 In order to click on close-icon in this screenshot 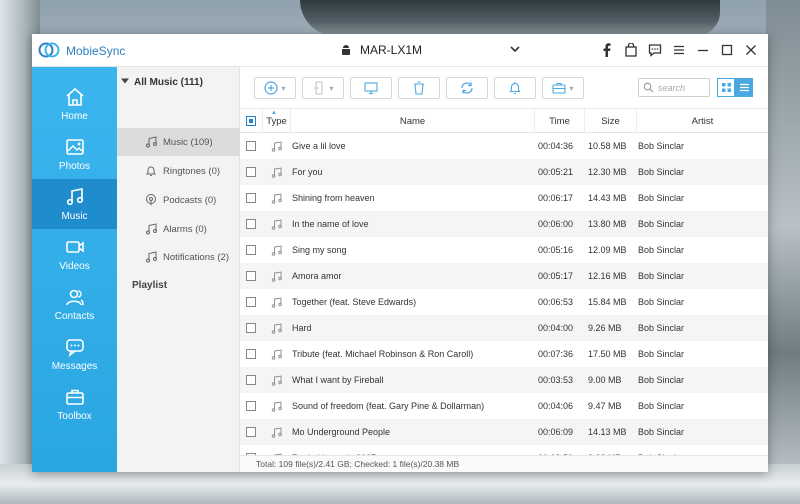, I will do `click(751, 50)`.